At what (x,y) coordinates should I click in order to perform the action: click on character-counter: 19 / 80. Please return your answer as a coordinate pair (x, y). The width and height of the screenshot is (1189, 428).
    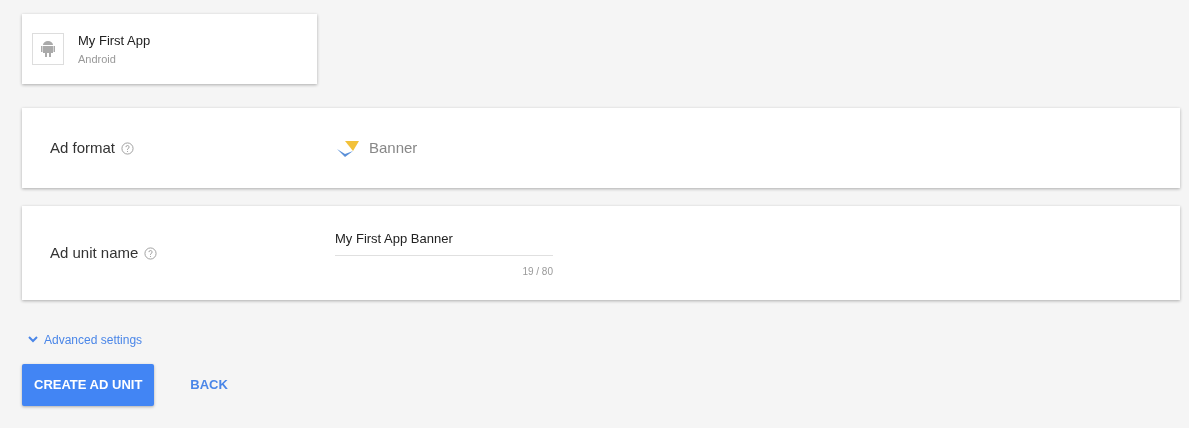
    Looking at the image, I should click on (537, 271).